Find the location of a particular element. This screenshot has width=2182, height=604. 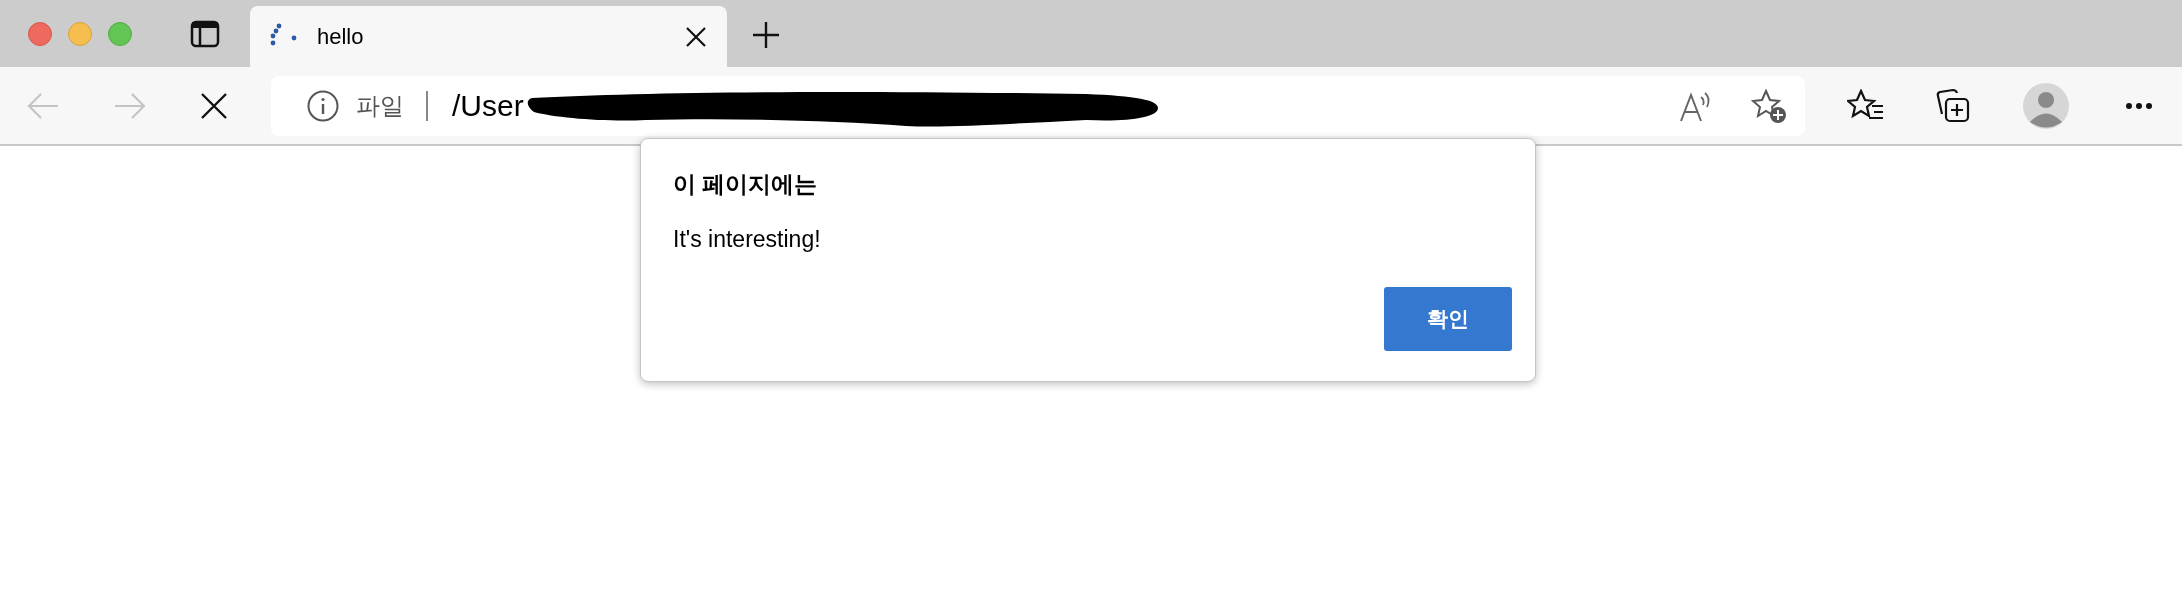

close-icon is located at coordinates (214, 105).